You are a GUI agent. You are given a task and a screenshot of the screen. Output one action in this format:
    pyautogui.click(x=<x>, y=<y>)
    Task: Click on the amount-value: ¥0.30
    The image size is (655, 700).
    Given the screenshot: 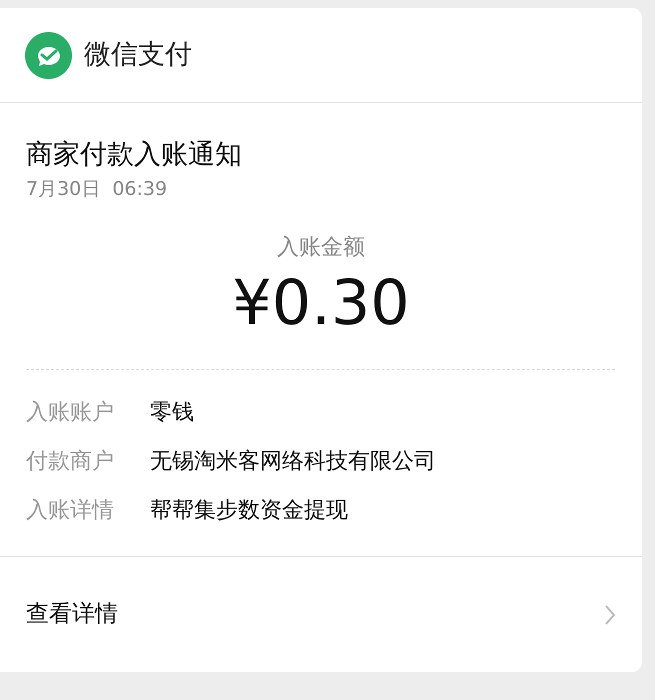 What is the action you would take?
    pyautogui.click(x=321, y=303)
    